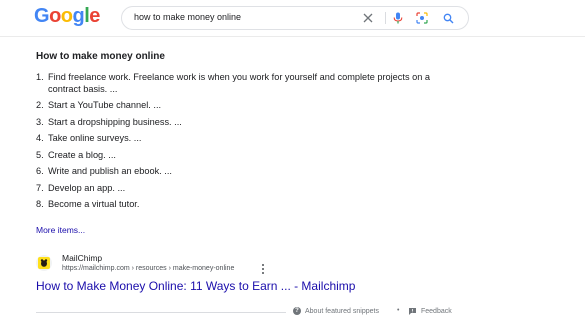 This screenshot has width=585, height=319. Describe the element at coordinates (187, 17) in the screenshot. I see `search-input: how to make money online` at that location.